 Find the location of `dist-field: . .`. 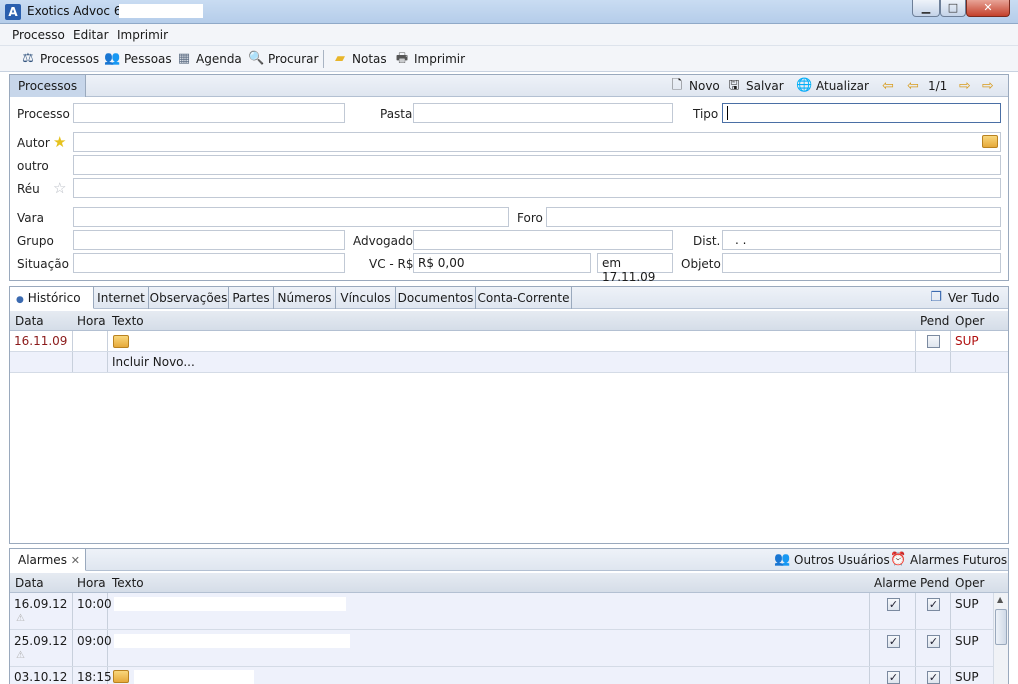

dist-field: . . is located at coordinates (861, 240).